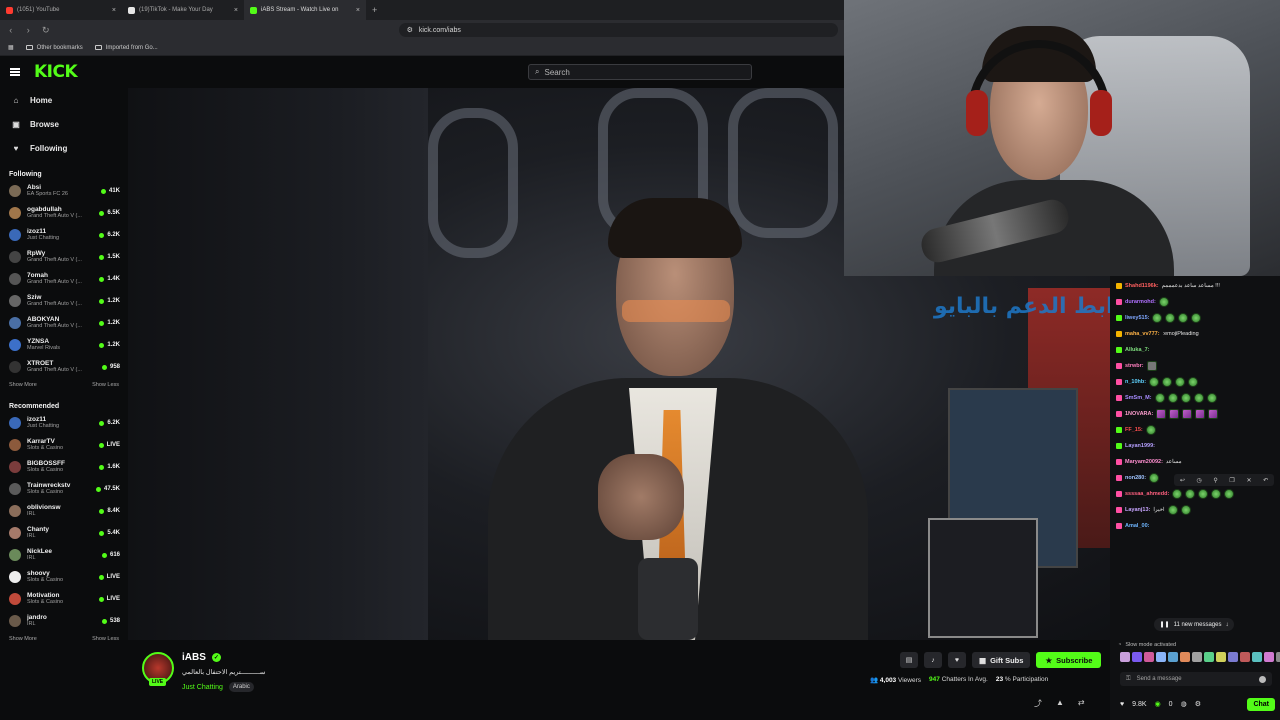 This screenshot has width=1280, height=720. I want to click on chat-message: ssssaa_ahmedd:, so click(1195, 494).